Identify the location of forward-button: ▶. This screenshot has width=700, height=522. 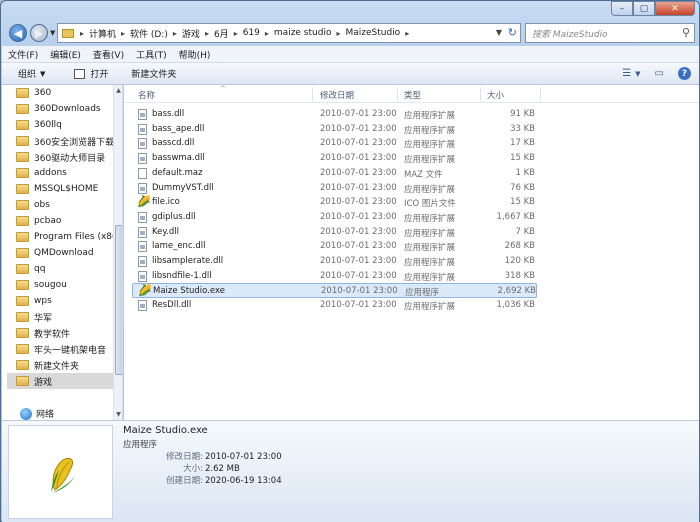
(39, 33).